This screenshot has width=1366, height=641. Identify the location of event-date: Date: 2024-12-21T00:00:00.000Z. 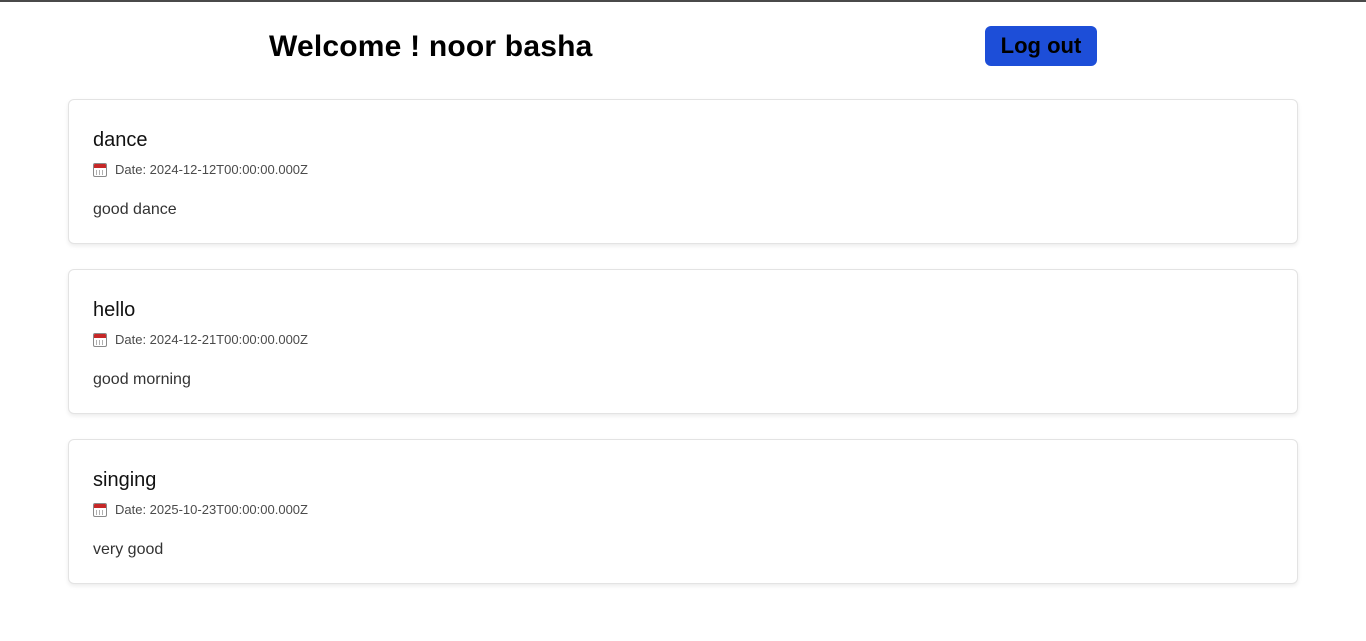
(683, 340).